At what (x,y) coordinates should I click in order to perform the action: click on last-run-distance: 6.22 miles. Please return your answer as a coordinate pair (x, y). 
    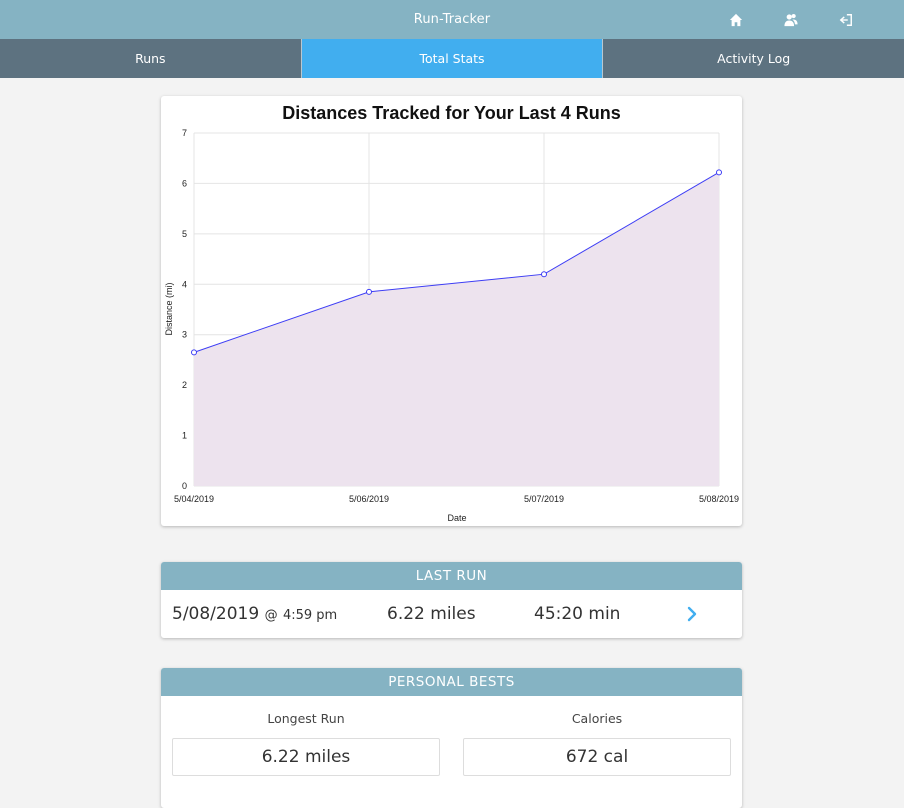
    Looking at the image, I should click on (431, 614).